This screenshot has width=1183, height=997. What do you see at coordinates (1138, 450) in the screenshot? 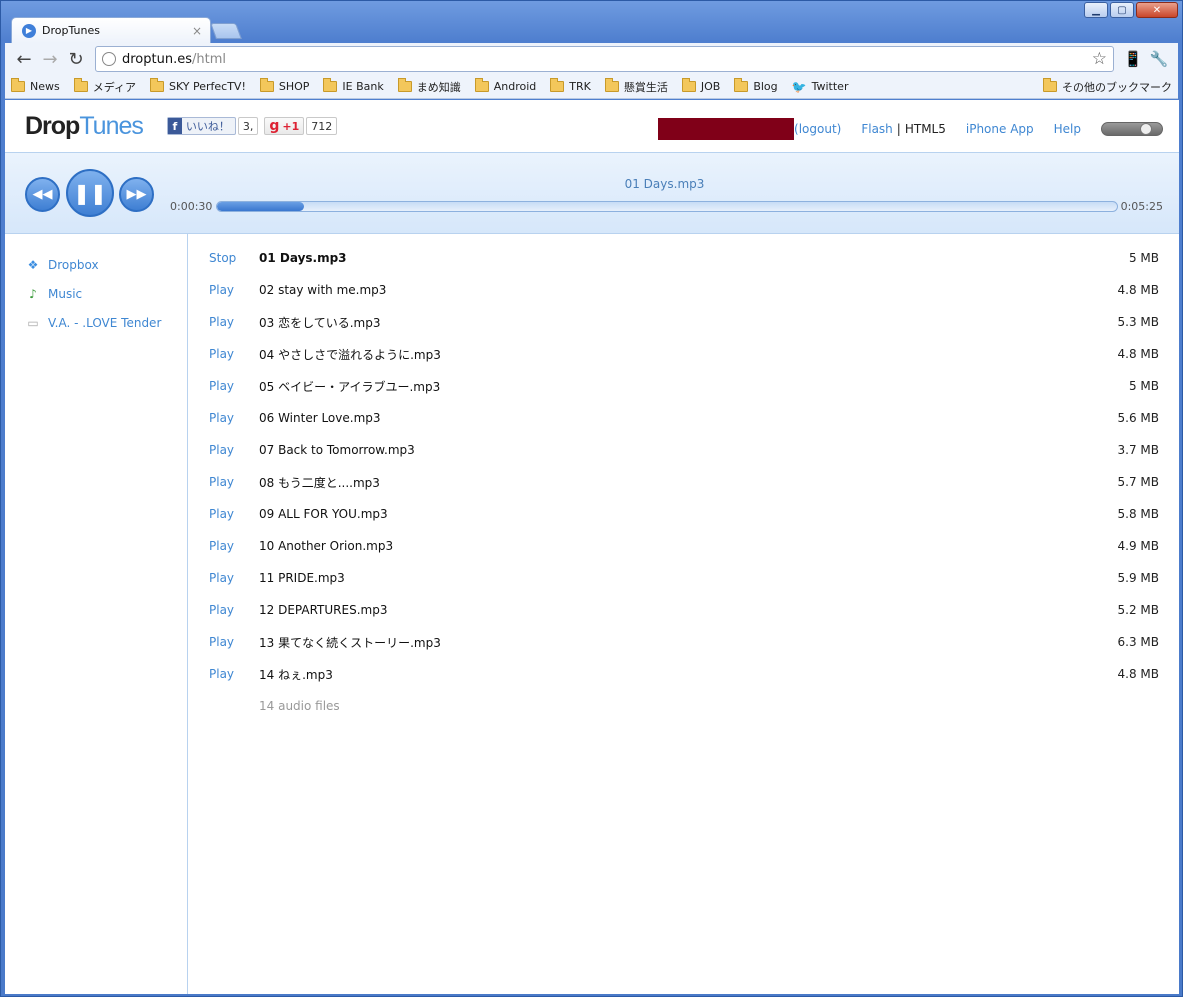
I see `file-size: 3.7 MB` at bounding box center [1138, 450].